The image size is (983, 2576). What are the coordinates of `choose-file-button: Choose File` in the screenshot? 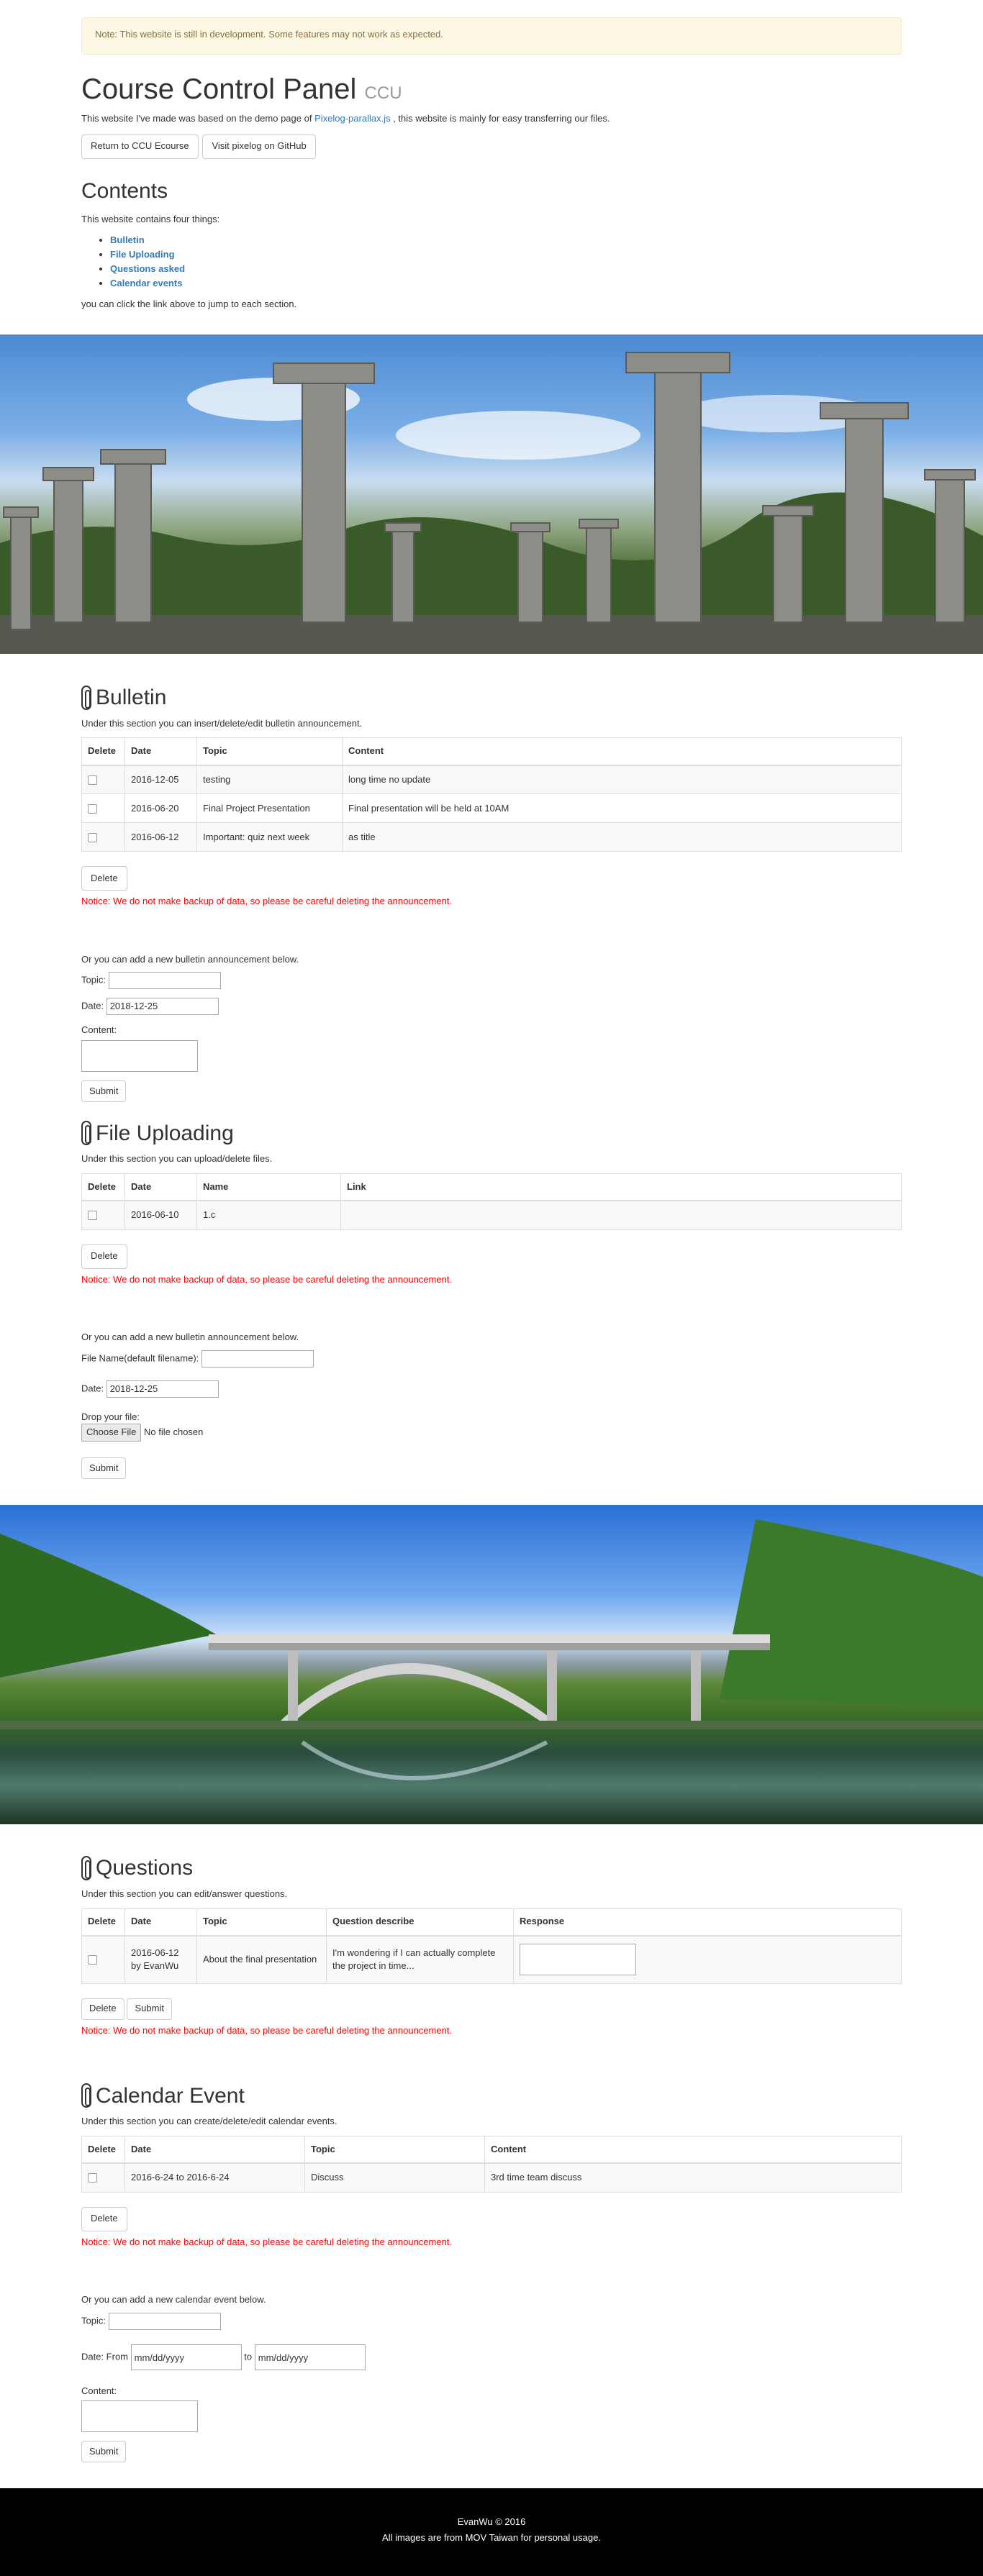 It's located at (111, 1433).